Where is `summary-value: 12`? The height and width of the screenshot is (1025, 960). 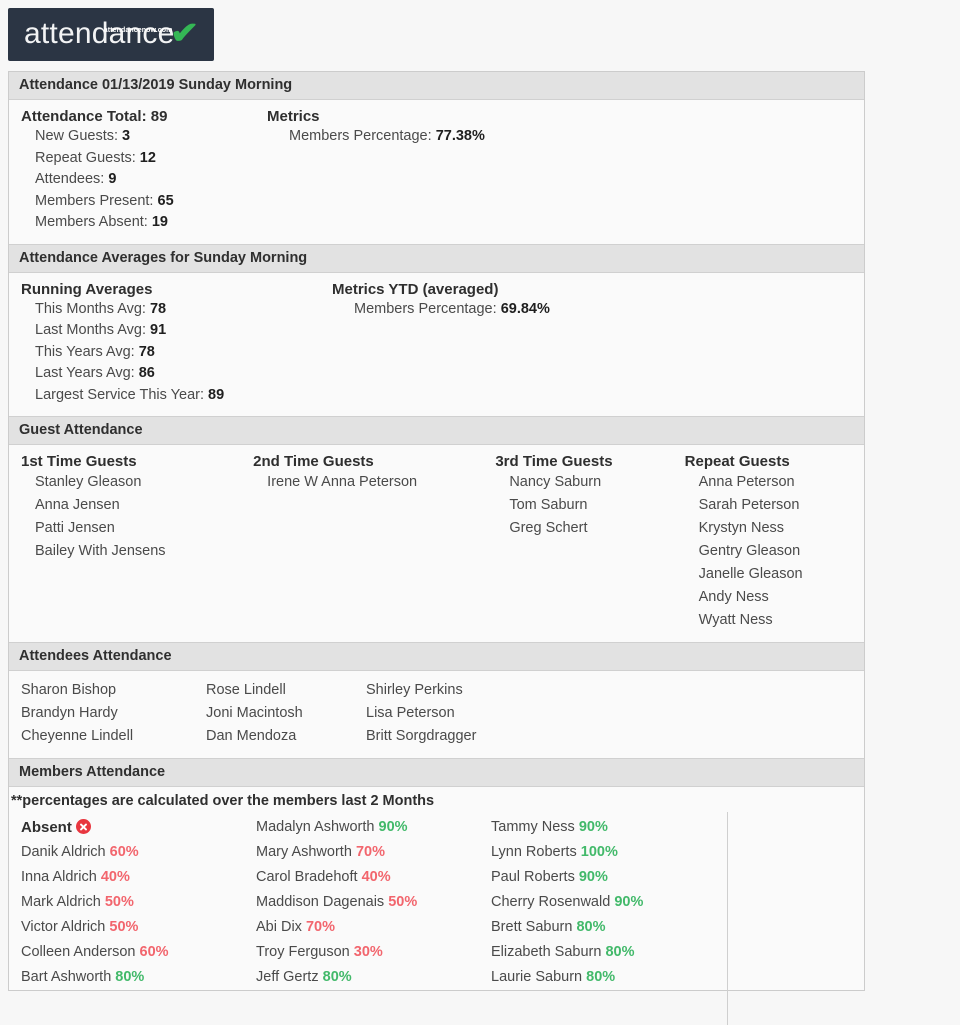
summary-value: 12 is located at coordinates (147, 157).